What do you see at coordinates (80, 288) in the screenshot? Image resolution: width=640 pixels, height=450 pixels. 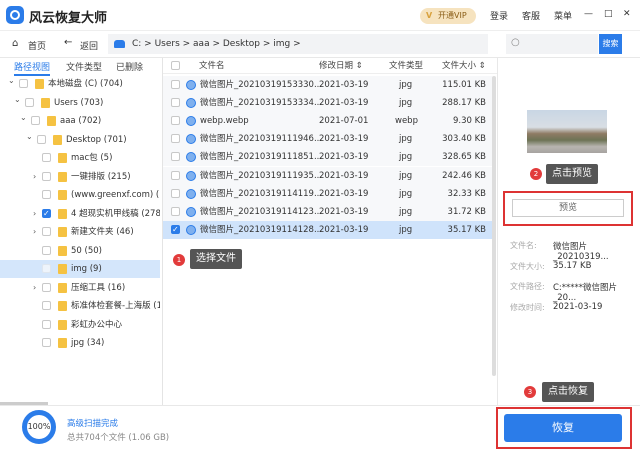 I see `tree-item: › 压缩工具 (16)` at bounding box center [80, 288].